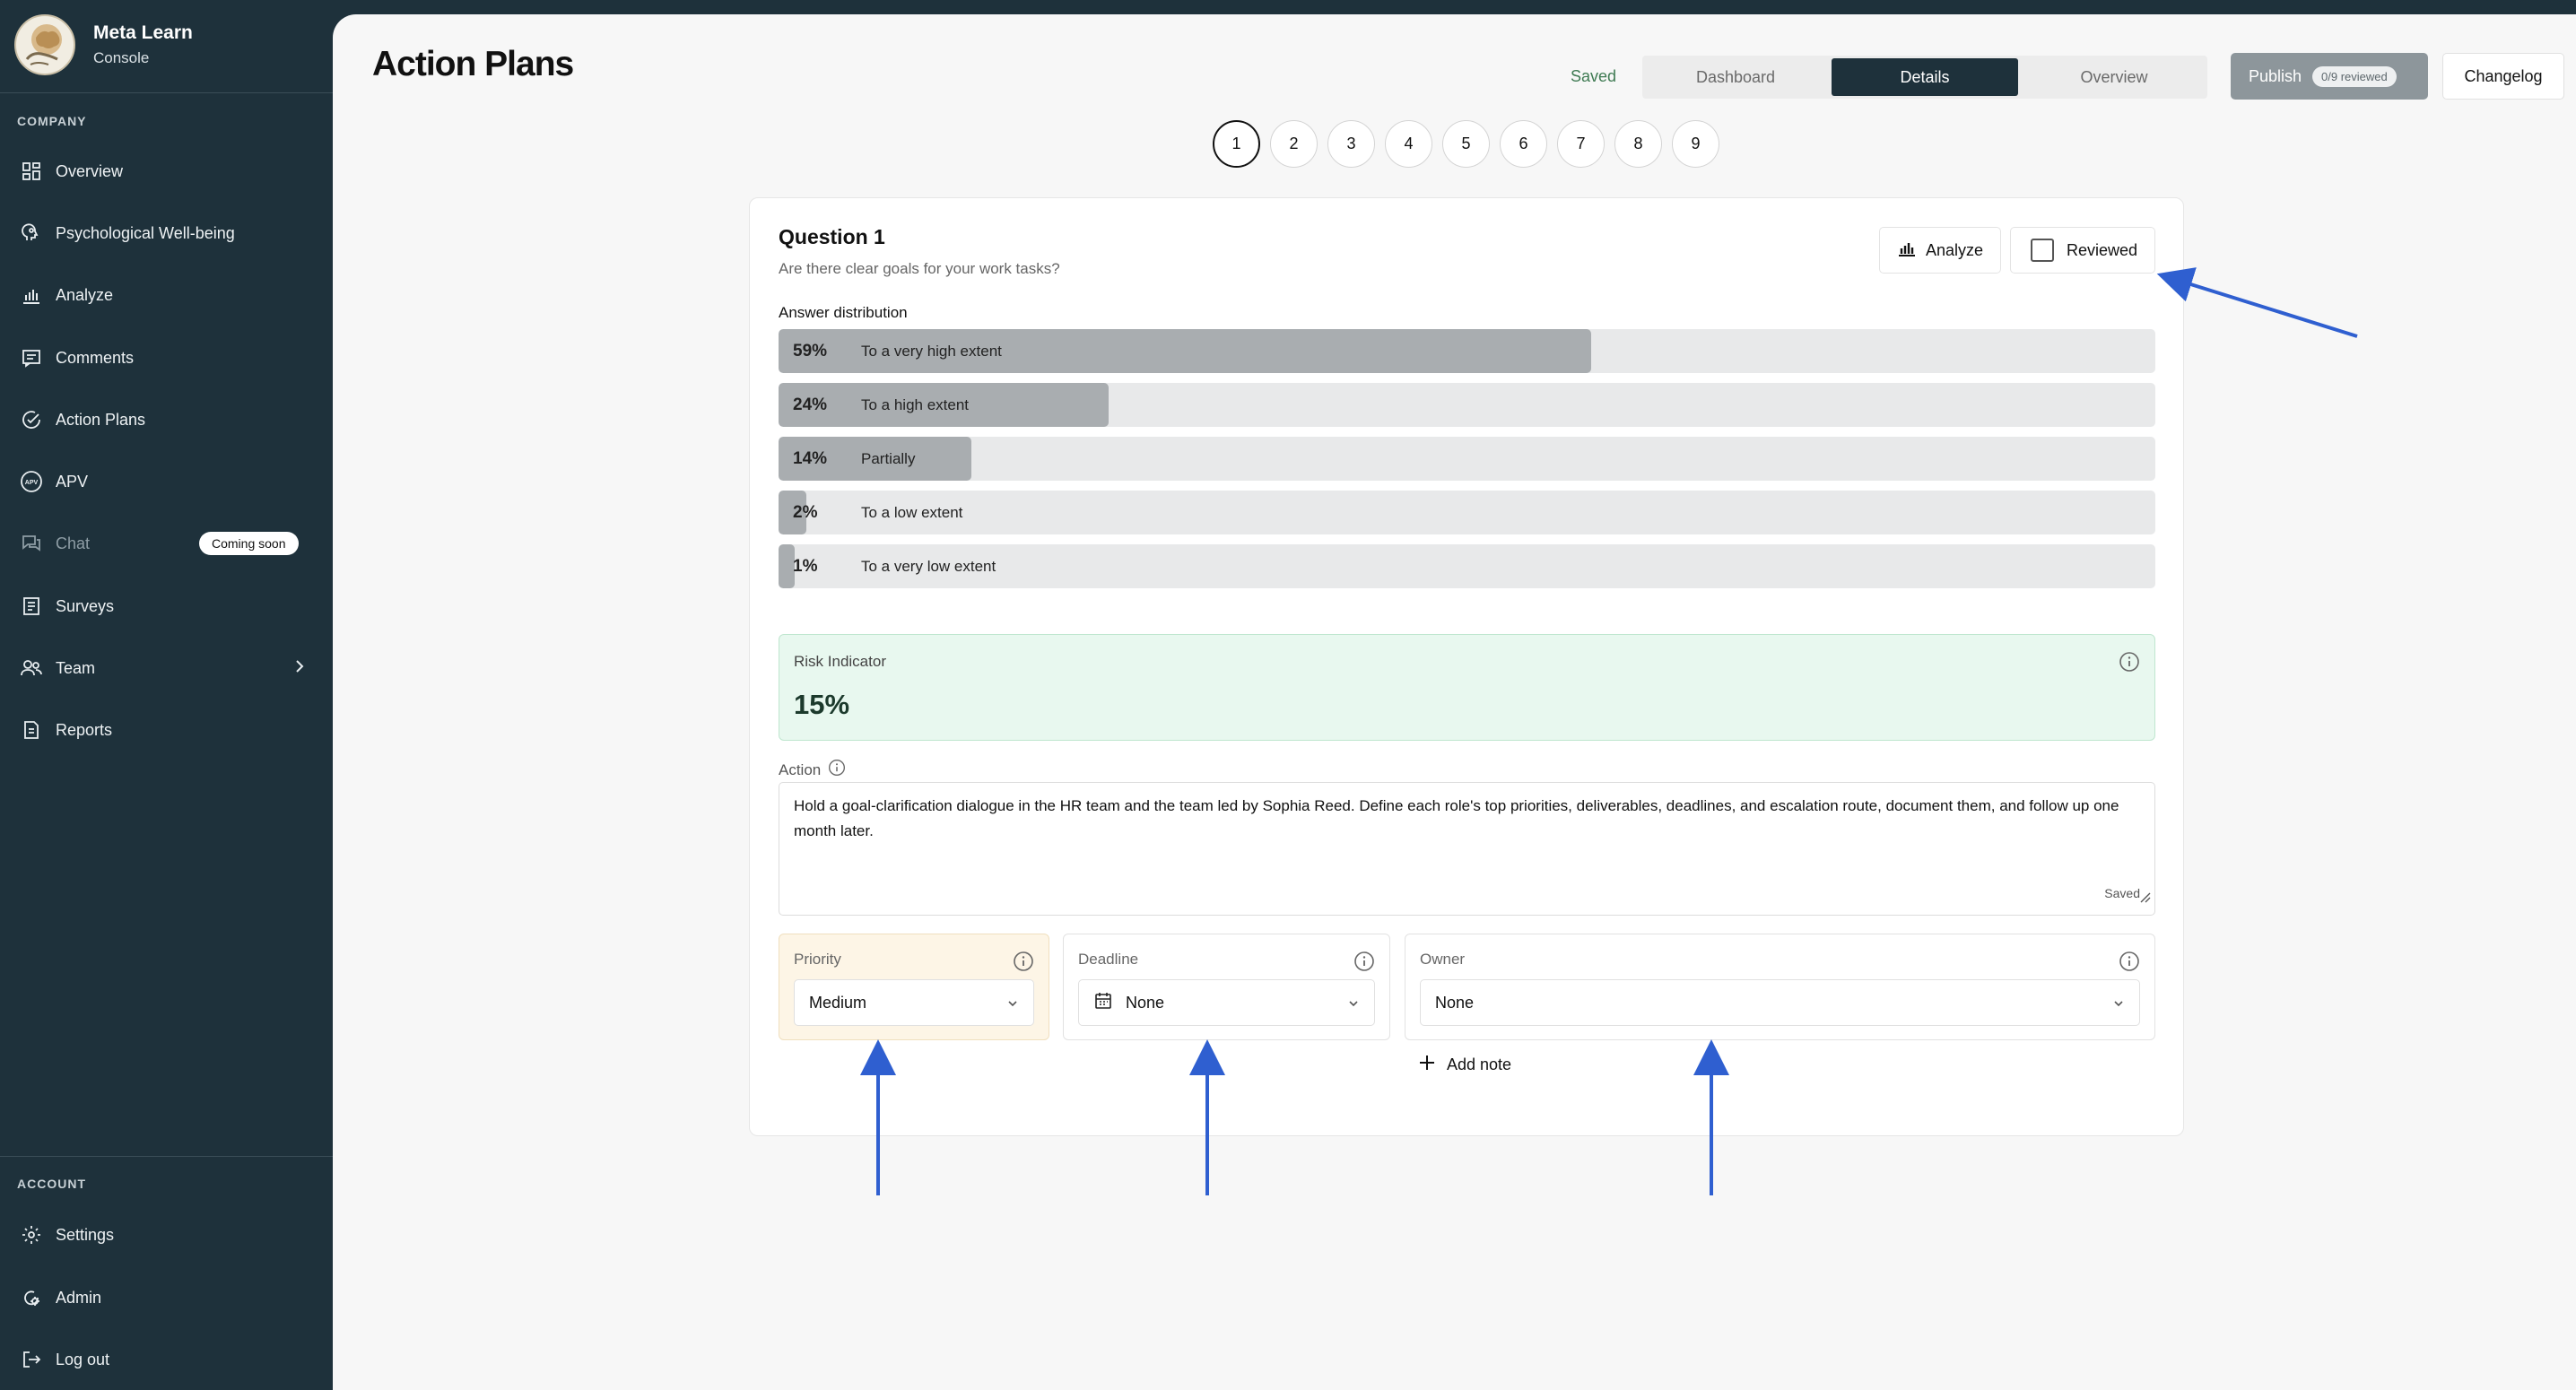  Describe the element at coordinates (1145, 1002) in the screenshot. I see `deadline-value: None` at that location.